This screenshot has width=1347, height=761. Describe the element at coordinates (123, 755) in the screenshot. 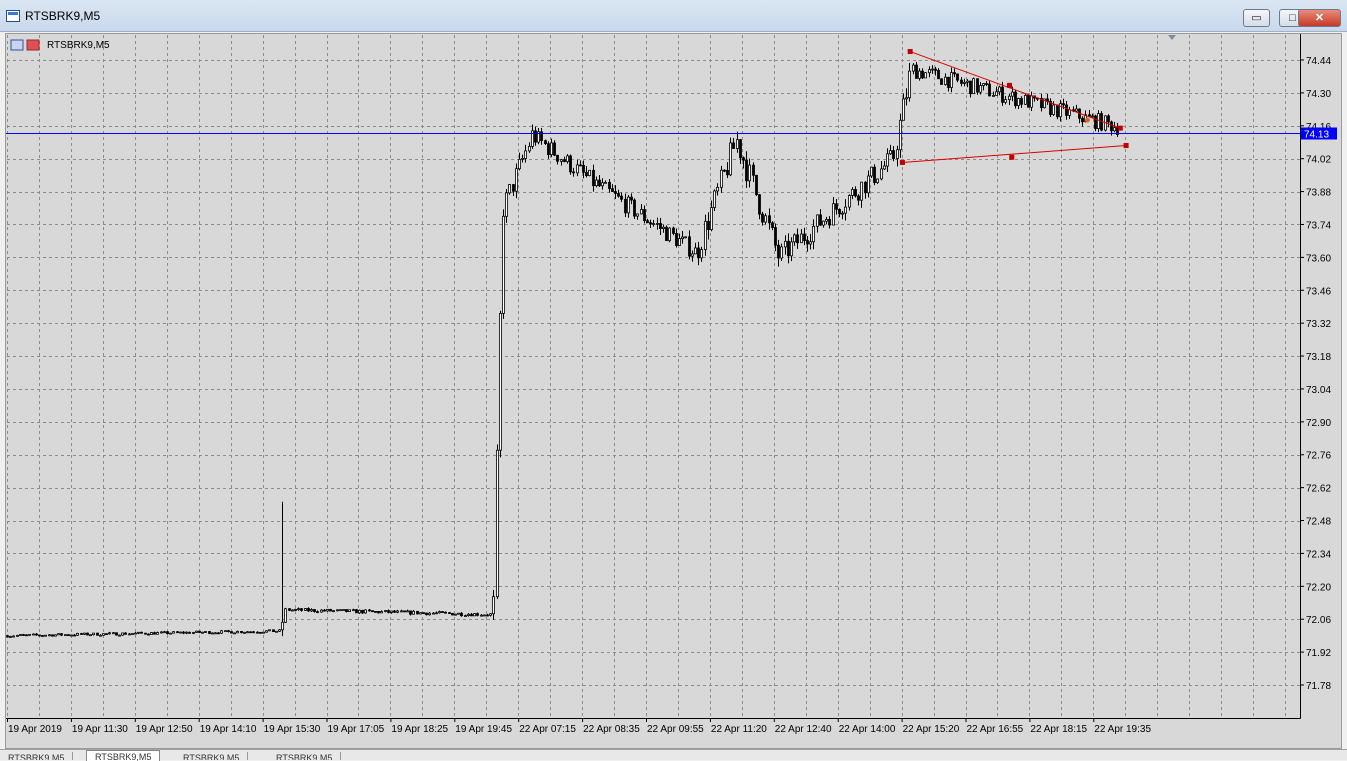

I see `chart-tab-active: RTSBRK9,M5` at that location.